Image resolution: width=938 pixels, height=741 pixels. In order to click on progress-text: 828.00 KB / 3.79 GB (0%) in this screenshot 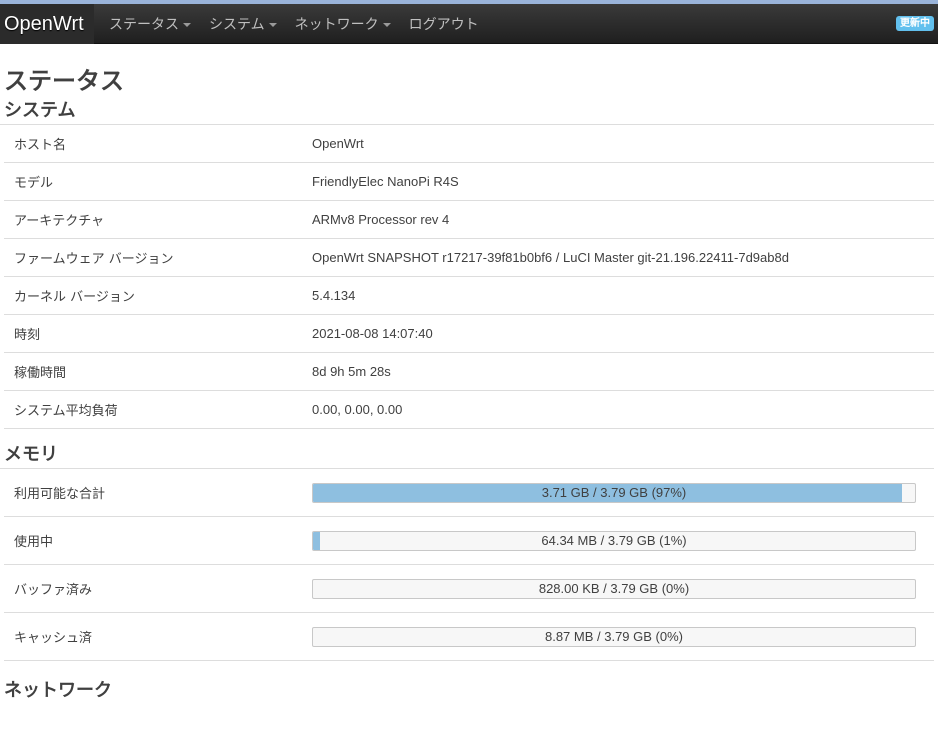, I will do `click(614, 588)`.